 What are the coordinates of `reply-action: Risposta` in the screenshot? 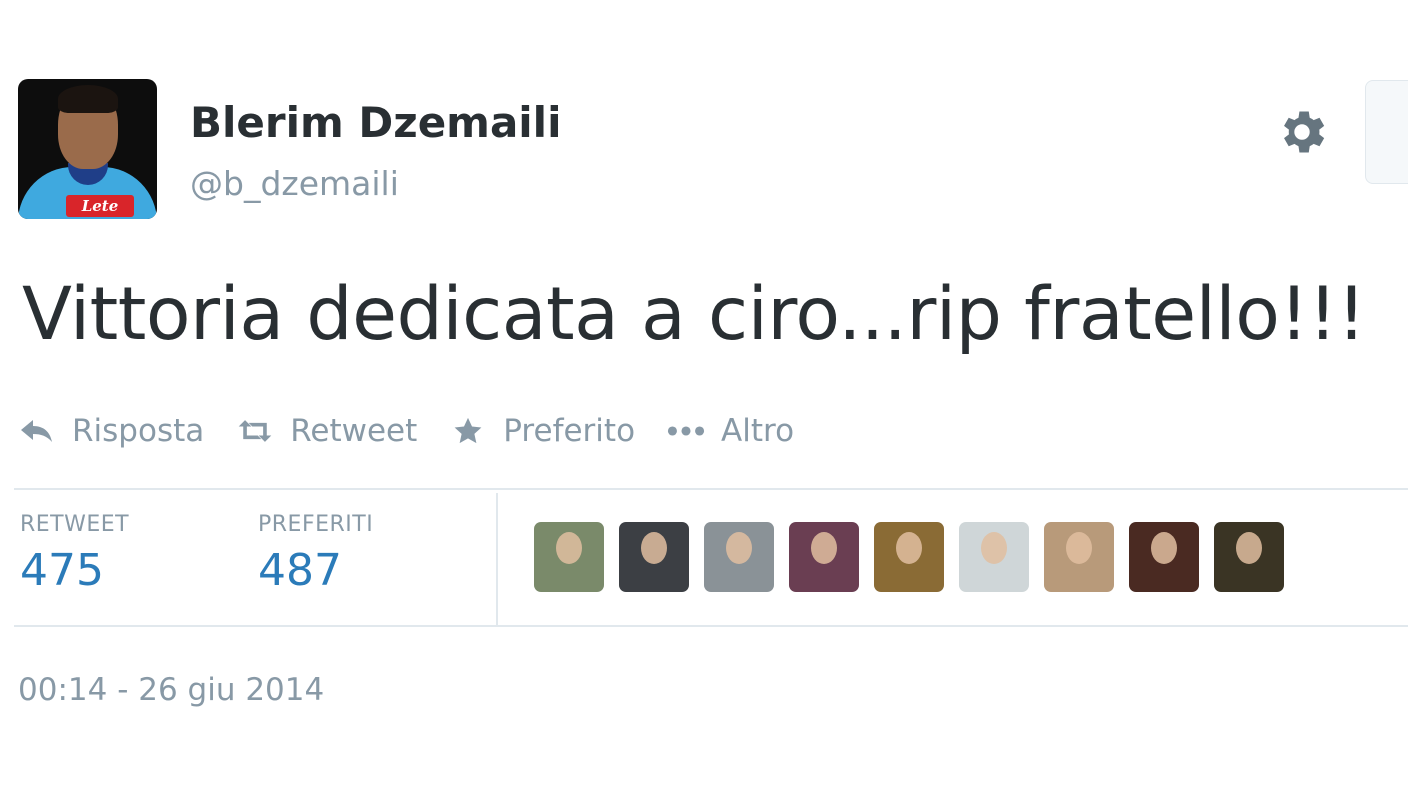 It's located at (111, 431).